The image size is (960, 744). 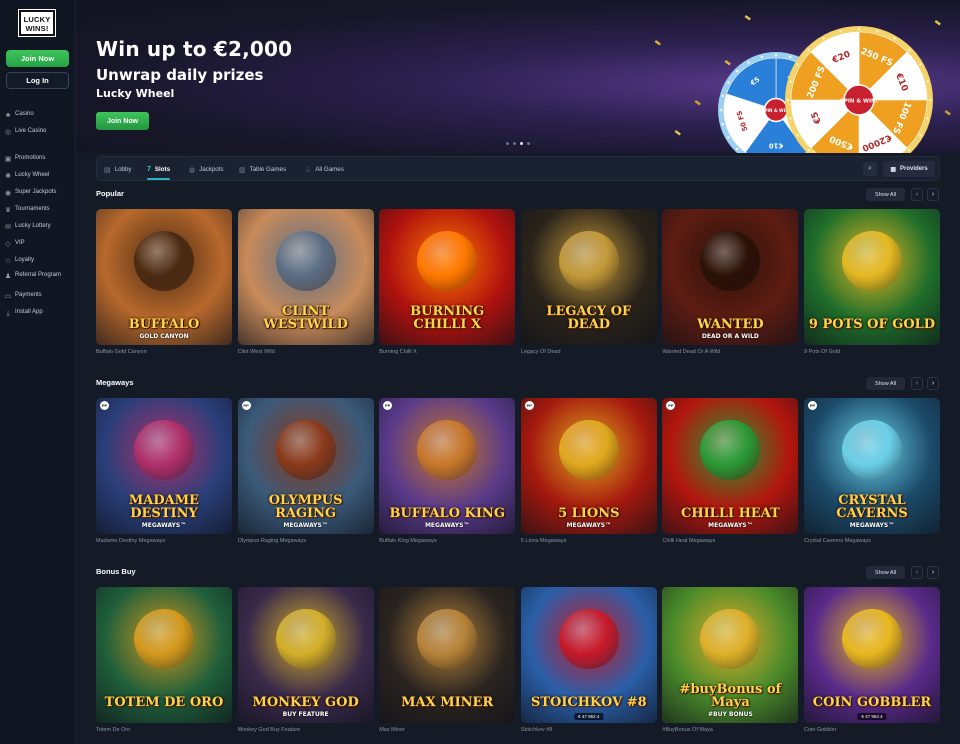 I want to click on game-thumbnail: PP MADAME DESTINY MEGAWAYS™, so click(x=164, y=466).